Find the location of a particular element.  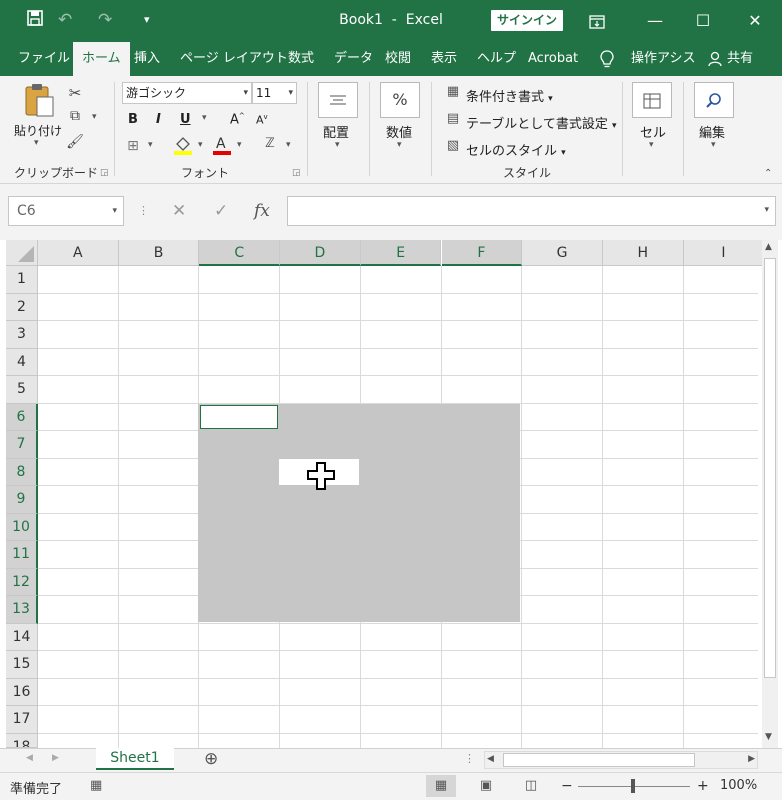

column-header-g: G is located at coordinates (562, 253).